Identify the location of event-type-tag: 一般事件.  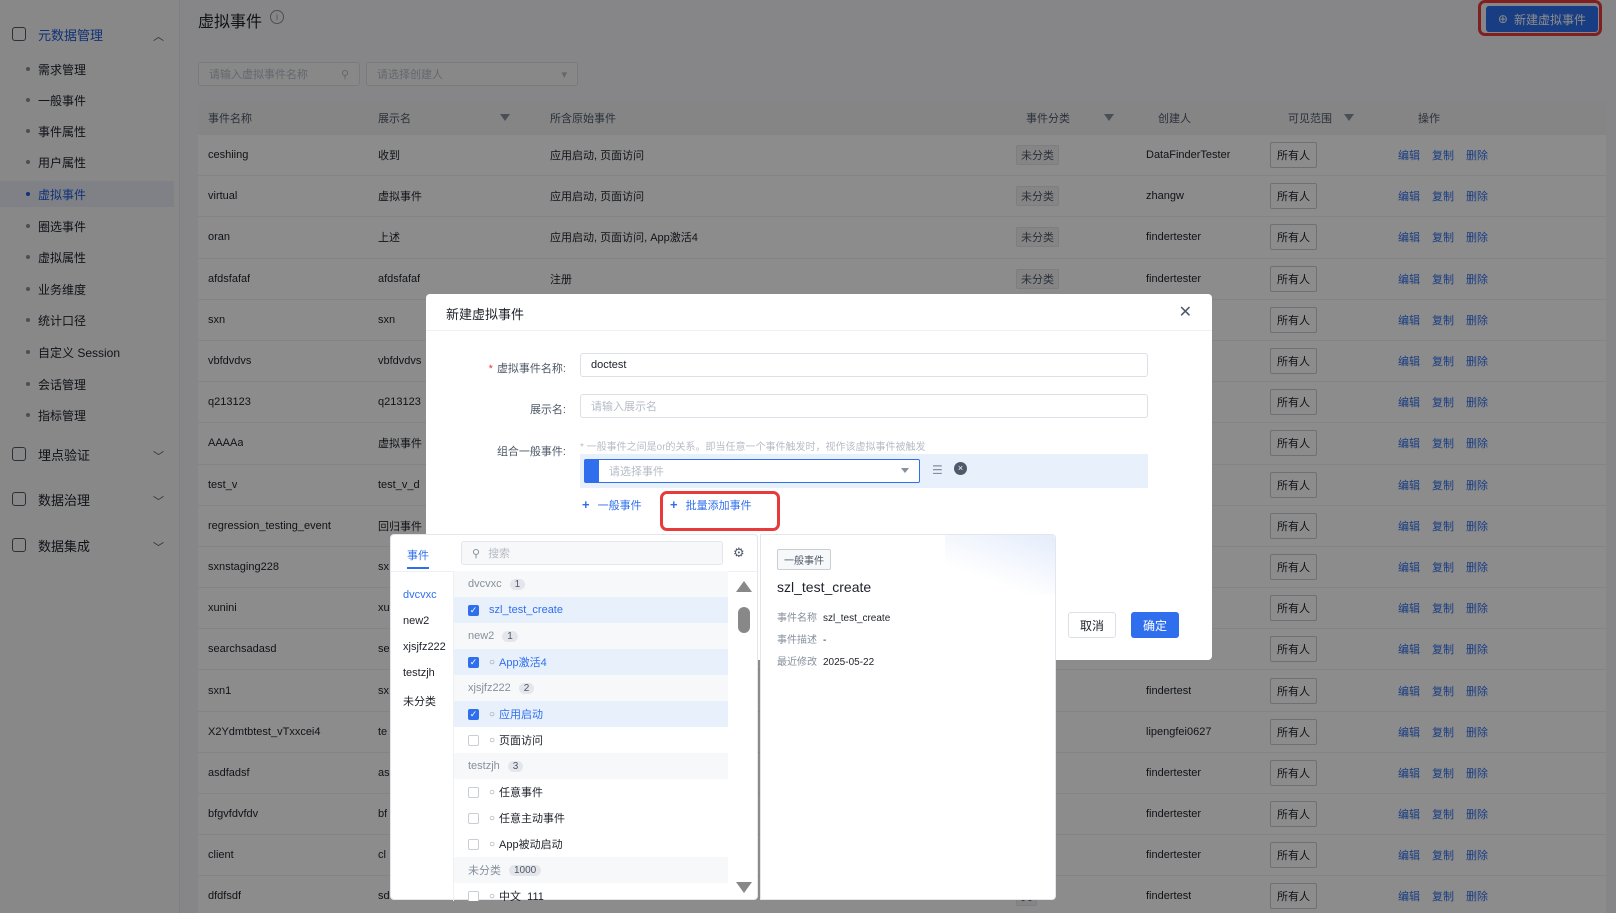
(804, 559).